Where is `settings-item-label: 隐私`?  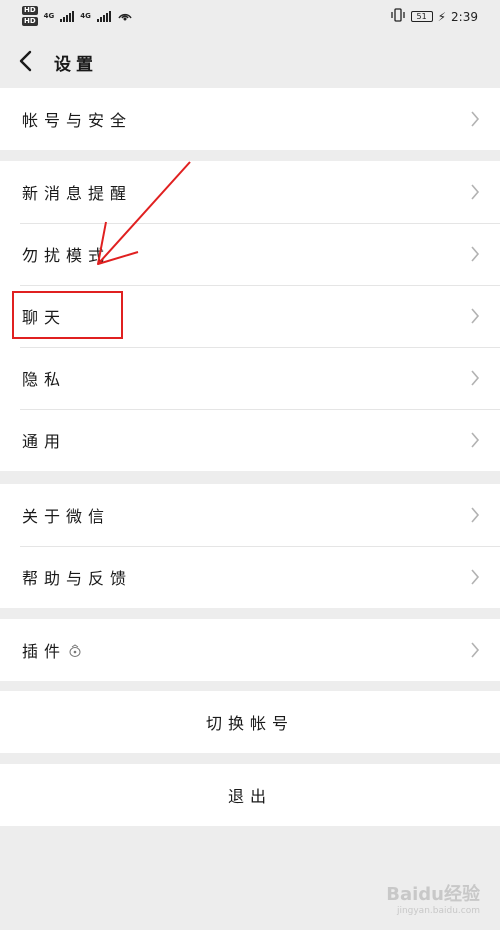 settings-item-label: 隐私 is located at coordinates (44, 379).